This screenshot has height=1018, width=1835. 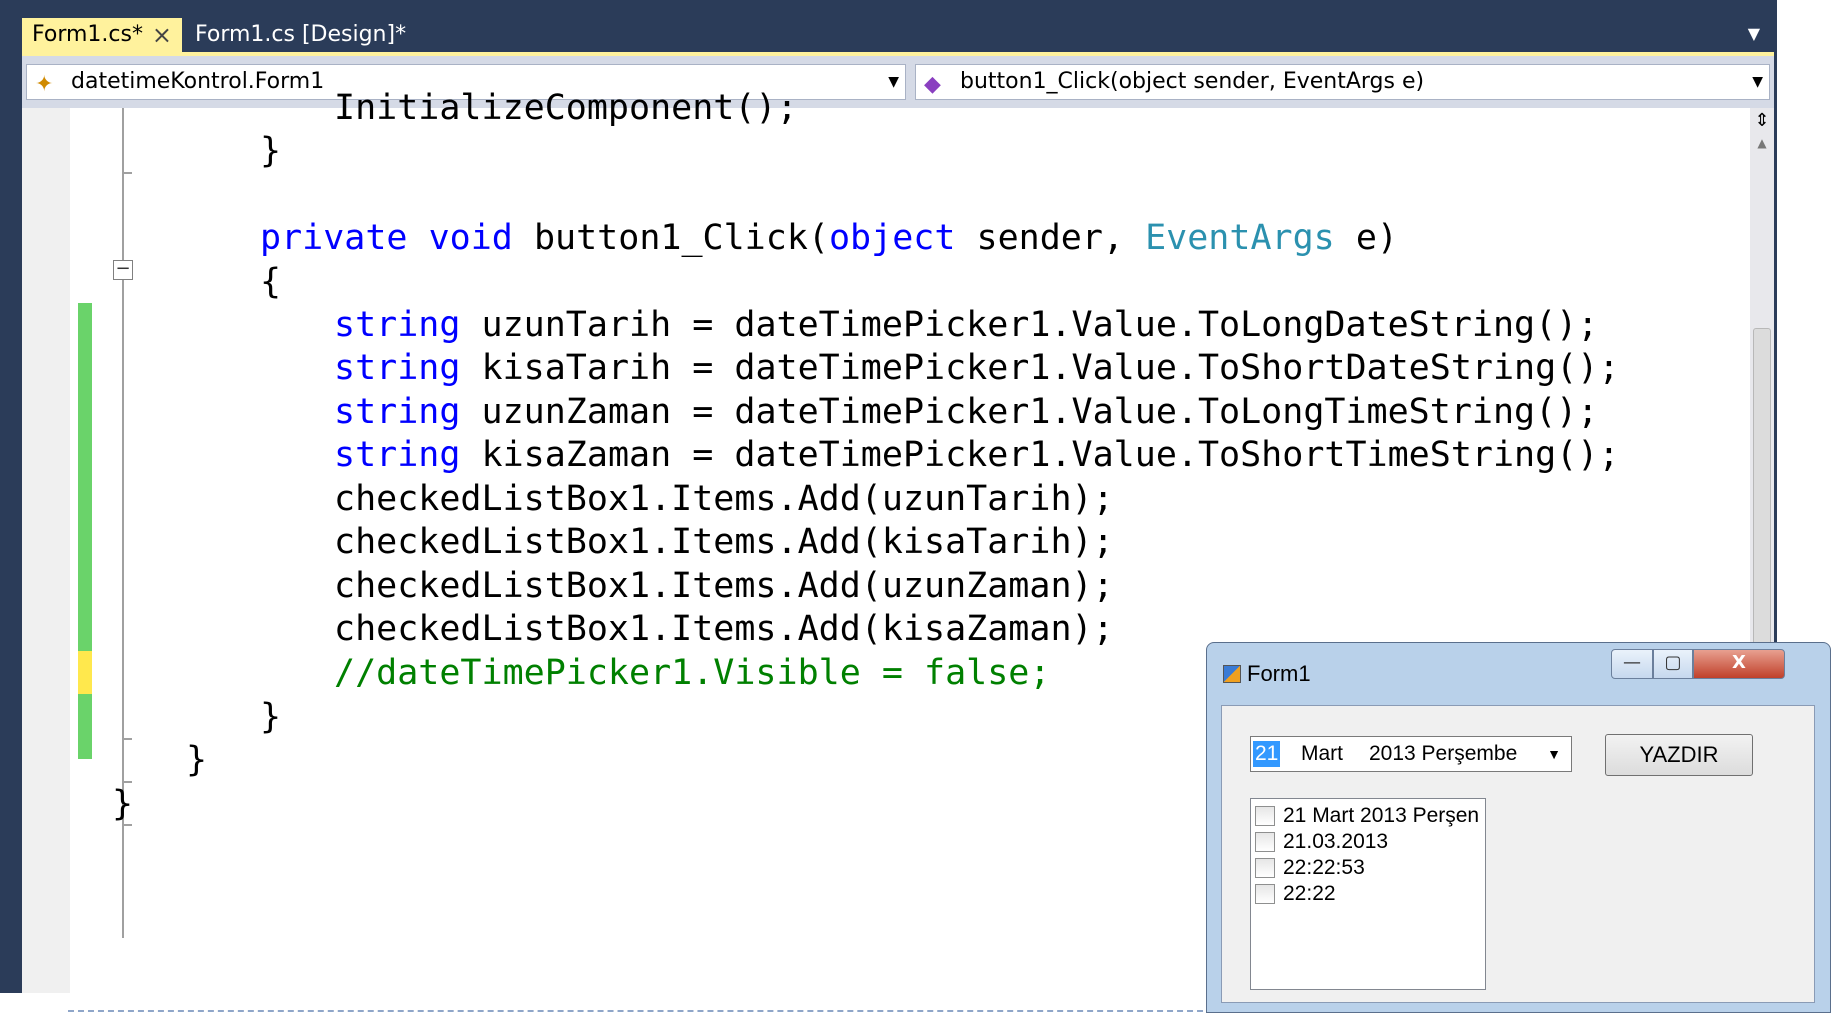 I want to click on date-time-picker: 21 Mart 2013 Perşembe ▼, so click(x=1411, y=754).